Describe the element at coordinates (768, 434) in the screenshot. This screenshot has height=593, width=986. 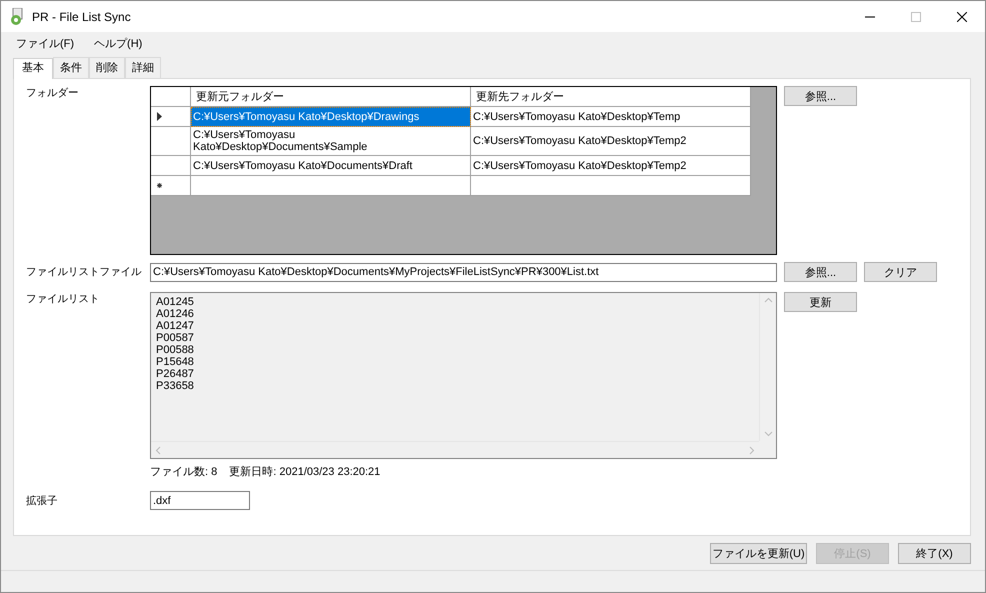
I see `scroll-down-icon` at that location.